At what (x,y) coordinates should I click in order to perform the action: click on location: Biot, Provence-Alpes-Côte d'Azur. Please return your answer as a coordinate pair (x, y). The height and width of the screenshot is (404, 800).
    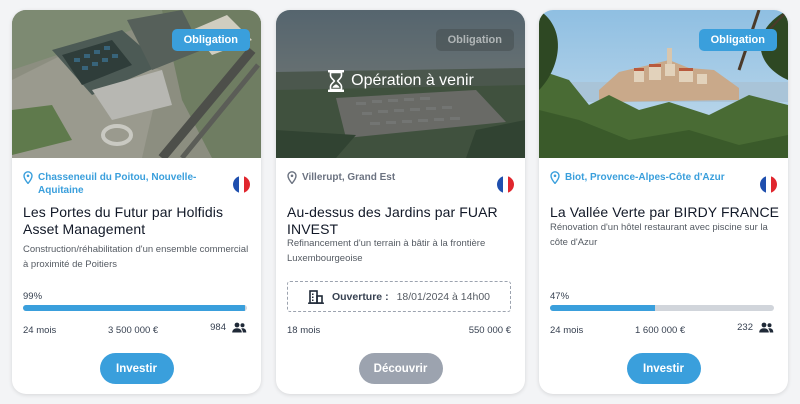
    Looking at the image, I should click on (650, 177).